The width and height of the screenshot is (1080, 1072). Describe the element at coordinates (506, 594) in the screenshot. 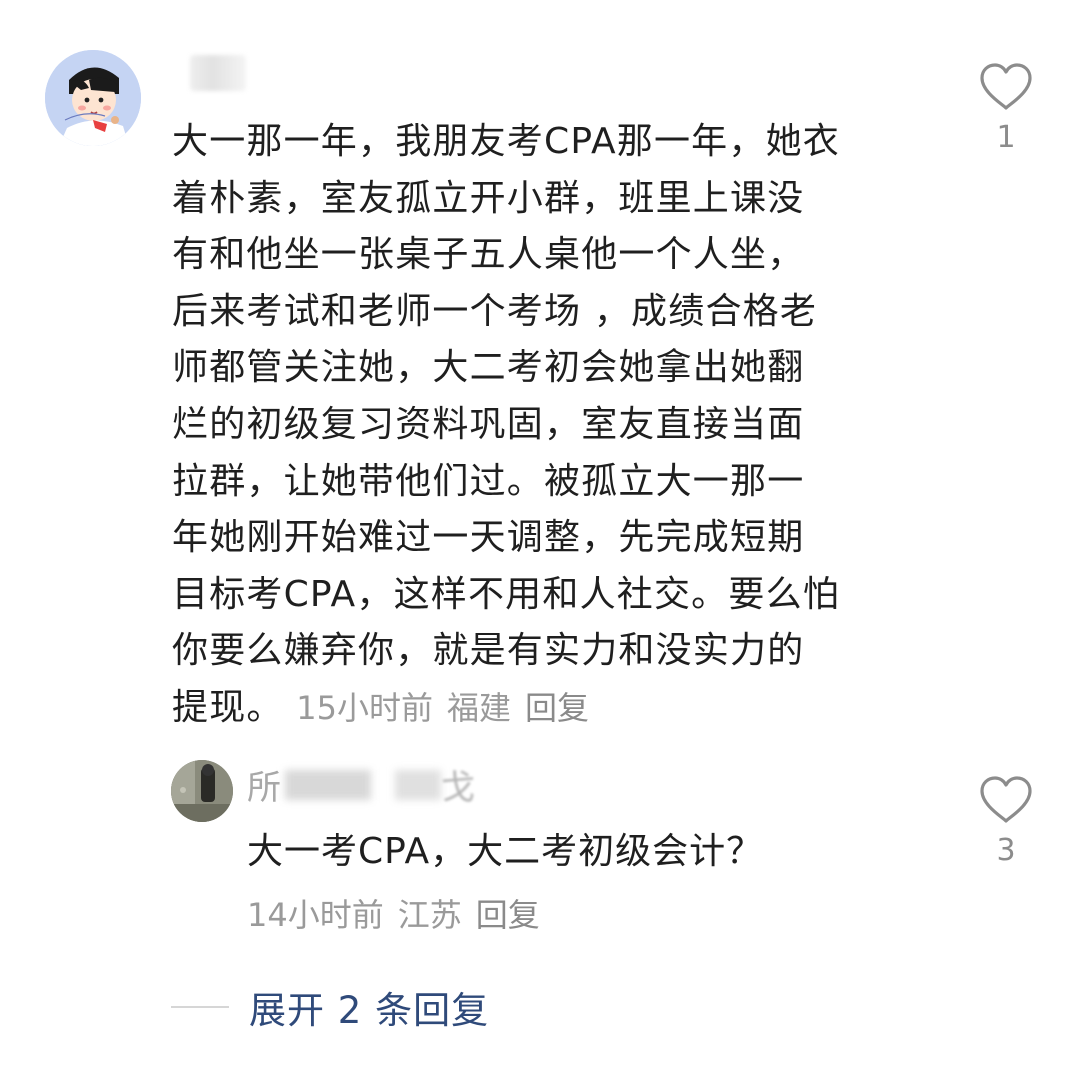

I see `comment-line: 目标考CPA，这样不用和人社交。要么怕` at that location.